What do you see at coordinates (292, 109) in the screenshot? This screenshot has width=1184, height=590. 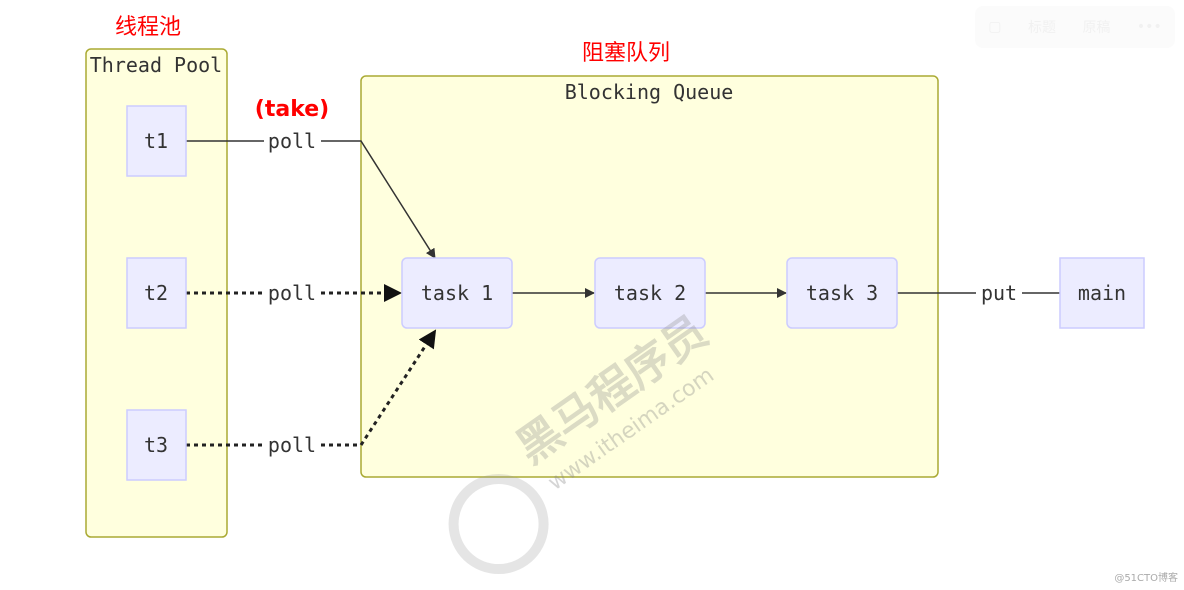 I see `take-annotation: (take)` at bounding box center [292, 109].